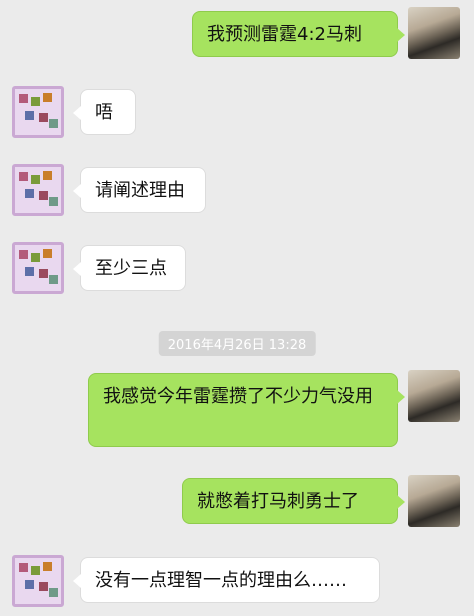 The width and height of the screenshot is (474, 616). I want to click on message-bubble-incoming: 唔, so click(104, 112).